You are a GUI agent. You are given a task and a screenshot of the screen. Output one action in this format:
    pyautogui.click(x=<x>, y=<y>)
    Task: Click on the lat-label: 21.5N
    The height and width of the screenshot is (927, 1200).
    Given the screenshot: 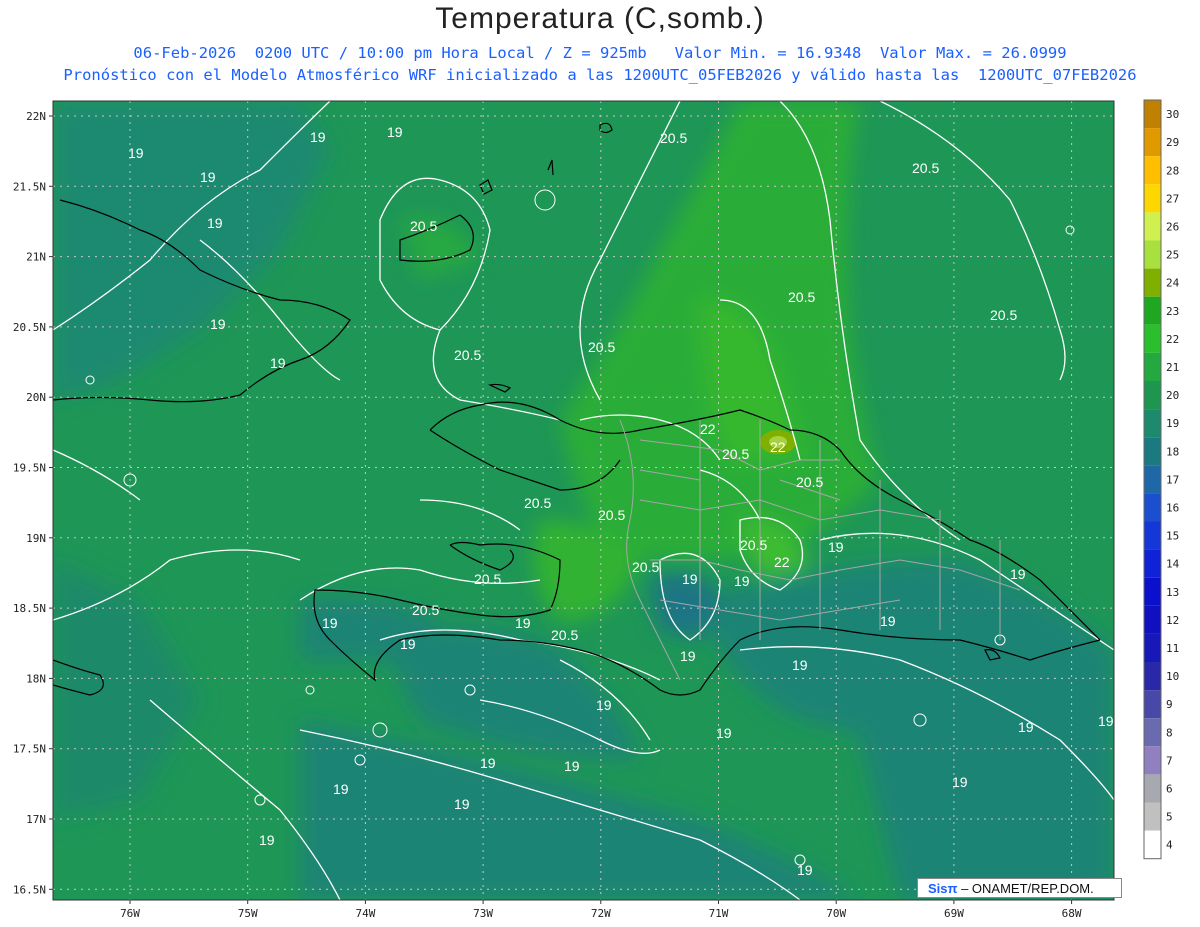 What is the action you would take?
    pyautogui.click(x=29, y=186)
    